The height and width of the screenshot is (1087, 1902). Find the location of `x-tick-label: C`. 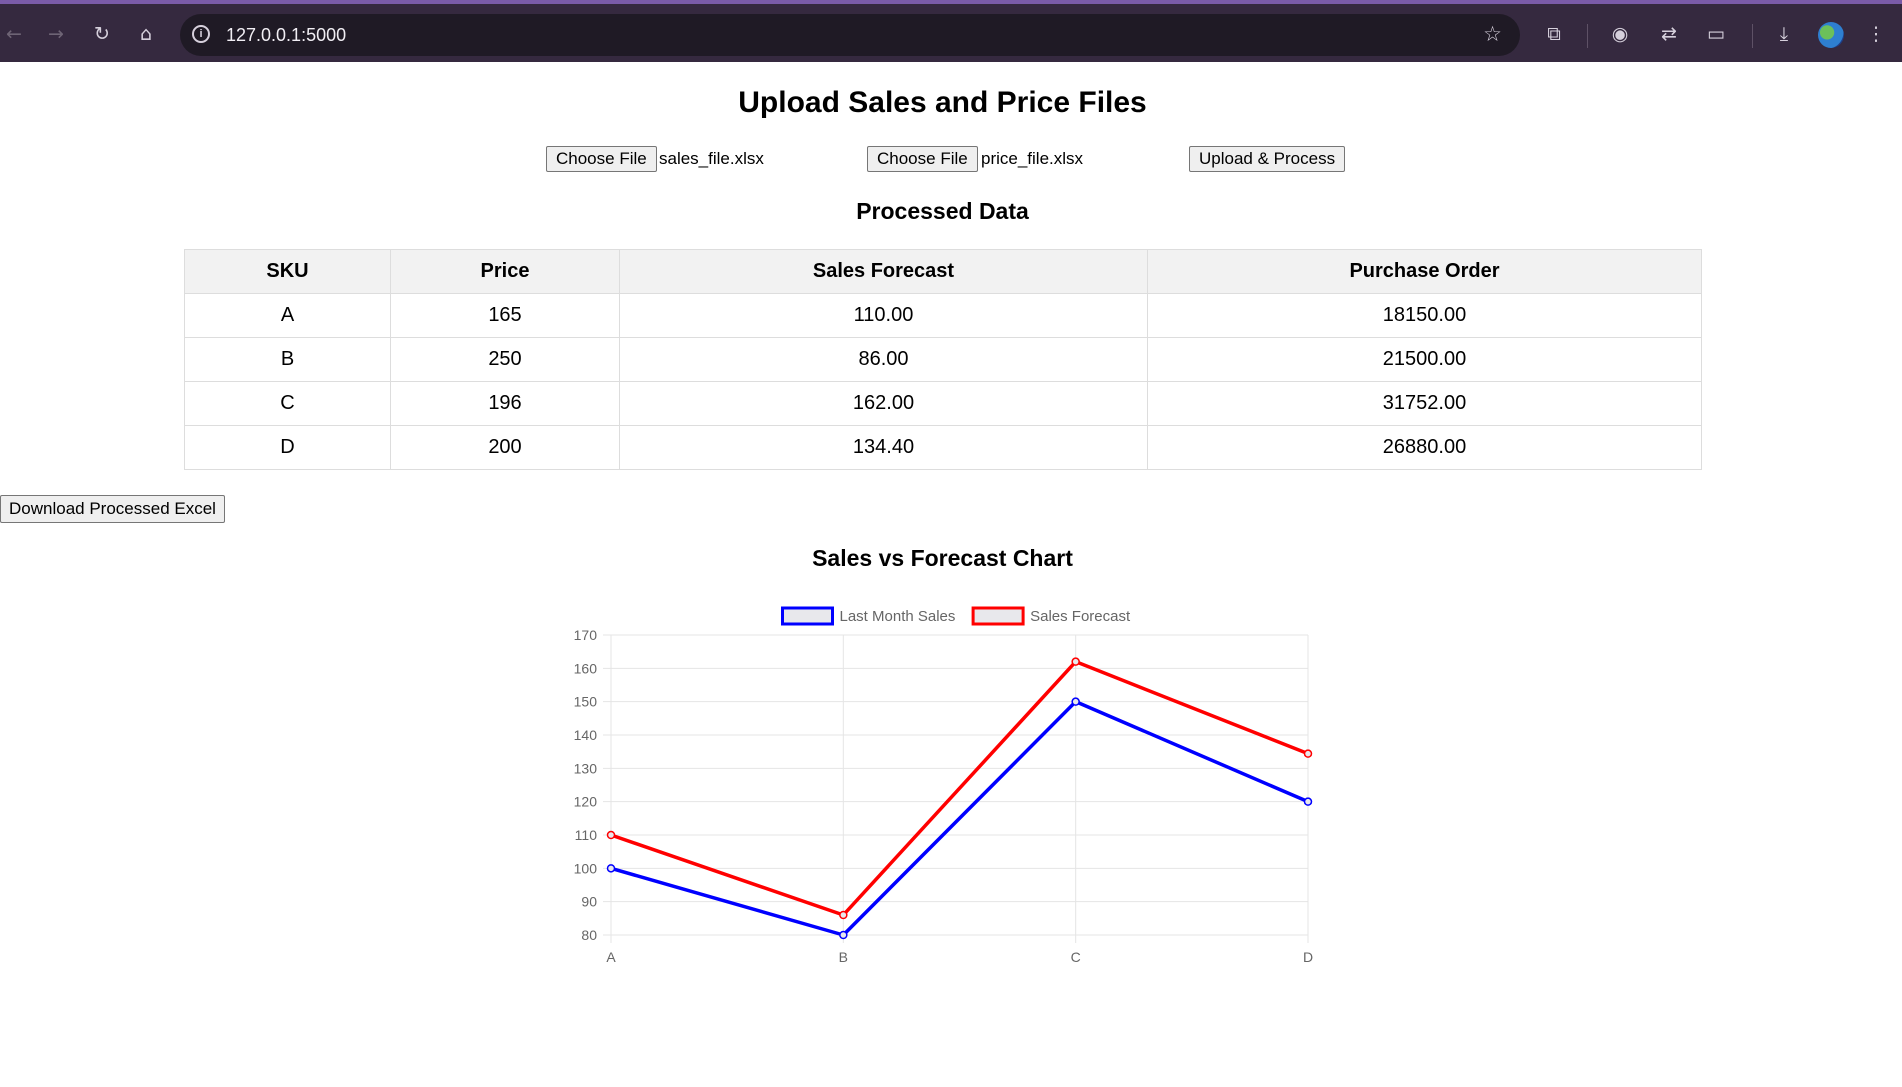

x-tick-label: C is located at coordinates (1076, 957).